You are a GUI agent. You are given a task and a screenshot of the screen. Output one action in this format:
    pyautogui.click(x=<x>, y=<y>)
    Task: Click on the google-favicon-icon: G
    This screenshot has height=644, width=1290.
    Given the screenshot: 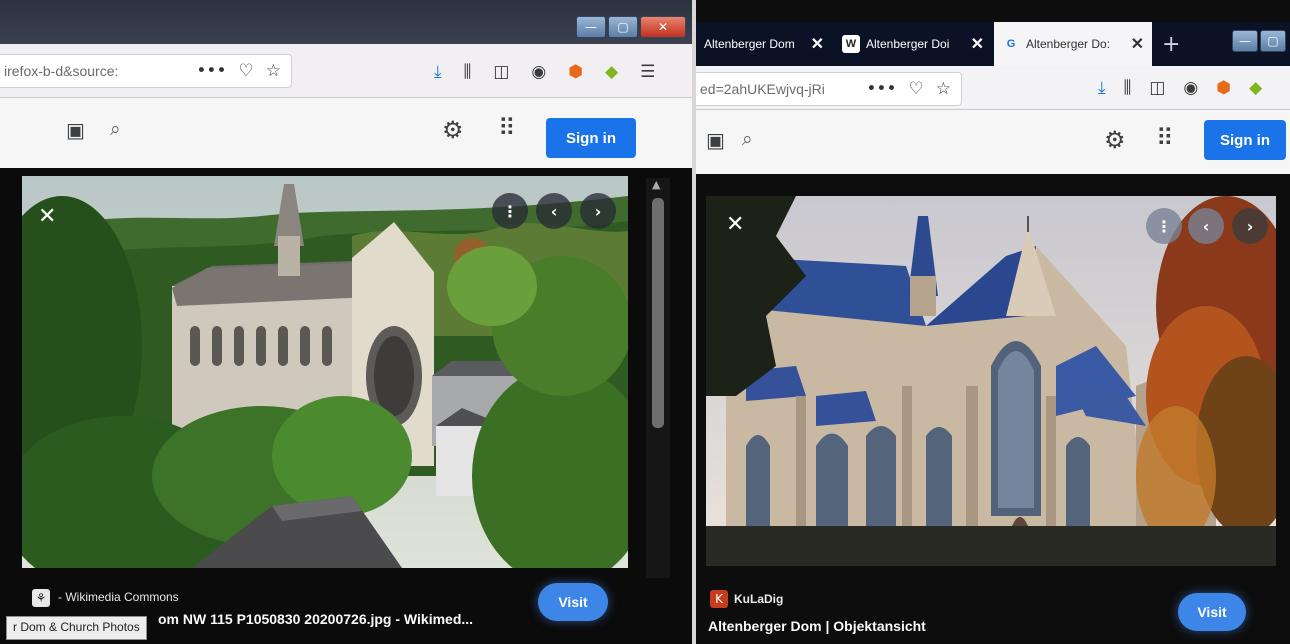 What is the action you would take?
    pyautogui.click(x=1011, y=44)
    